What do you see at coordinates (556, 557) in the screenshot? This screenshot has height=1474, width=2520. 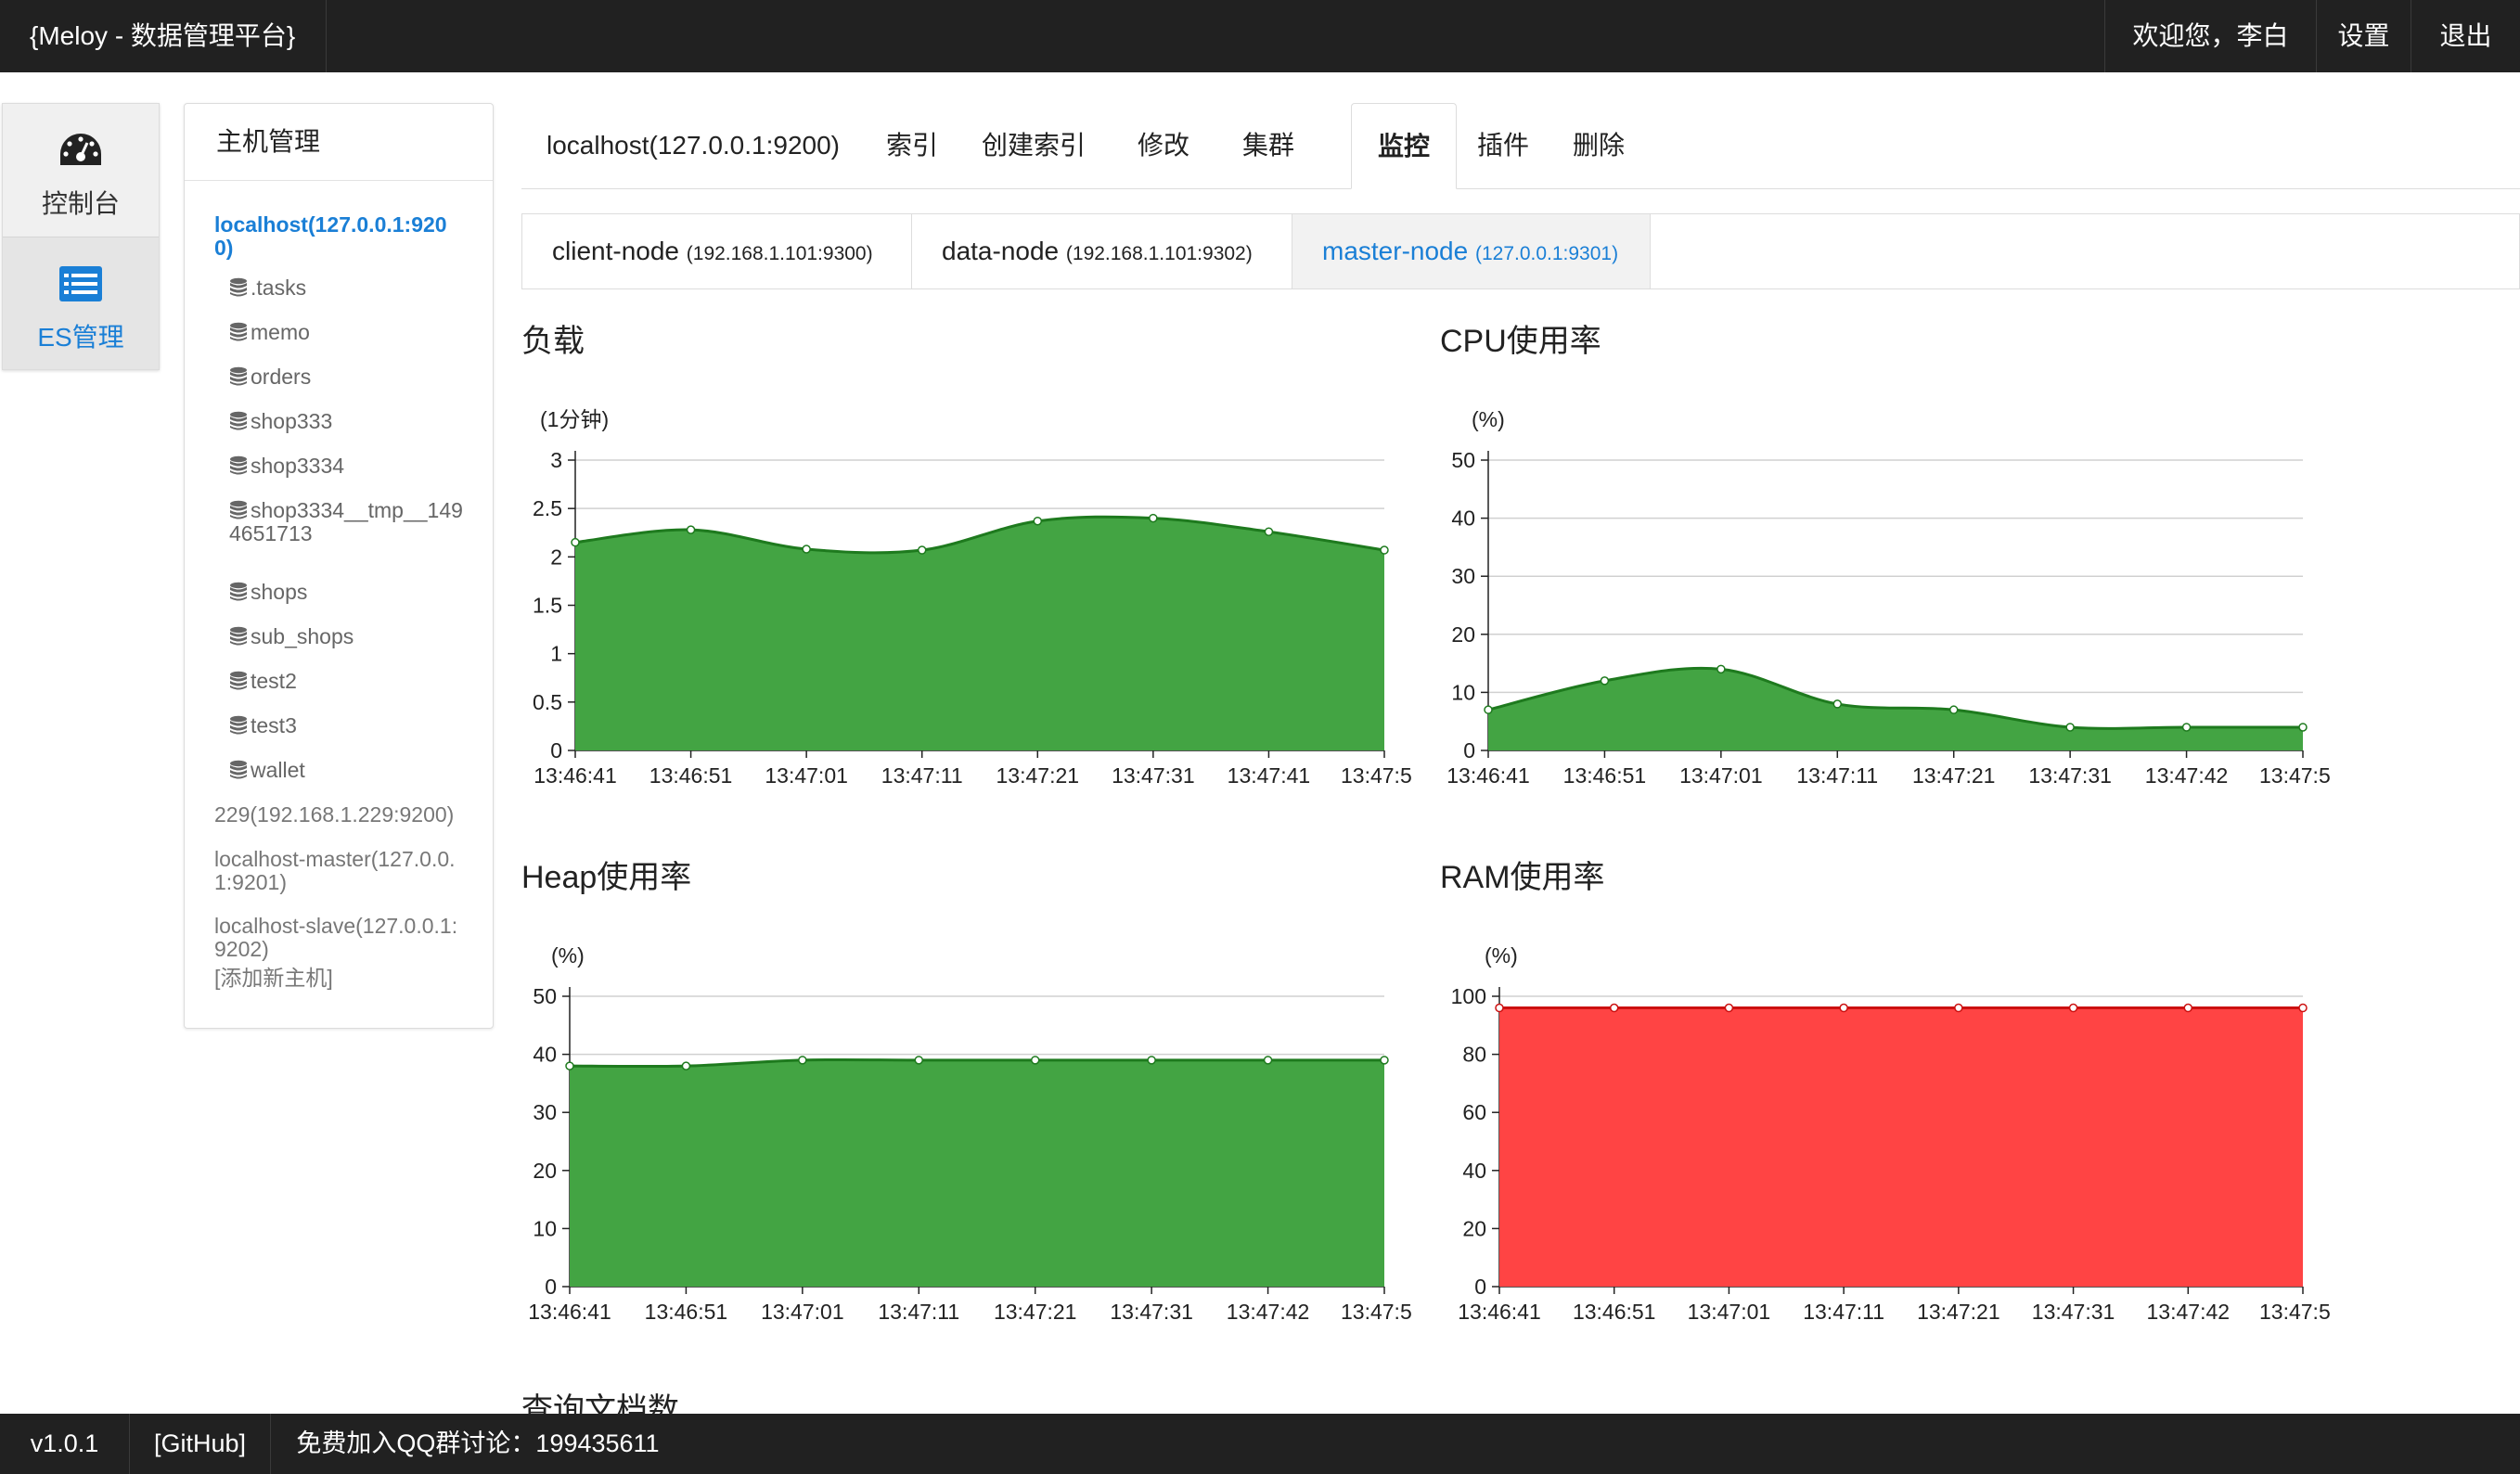 I see `y-tick-label: 2` at bounding box center [556, 557].